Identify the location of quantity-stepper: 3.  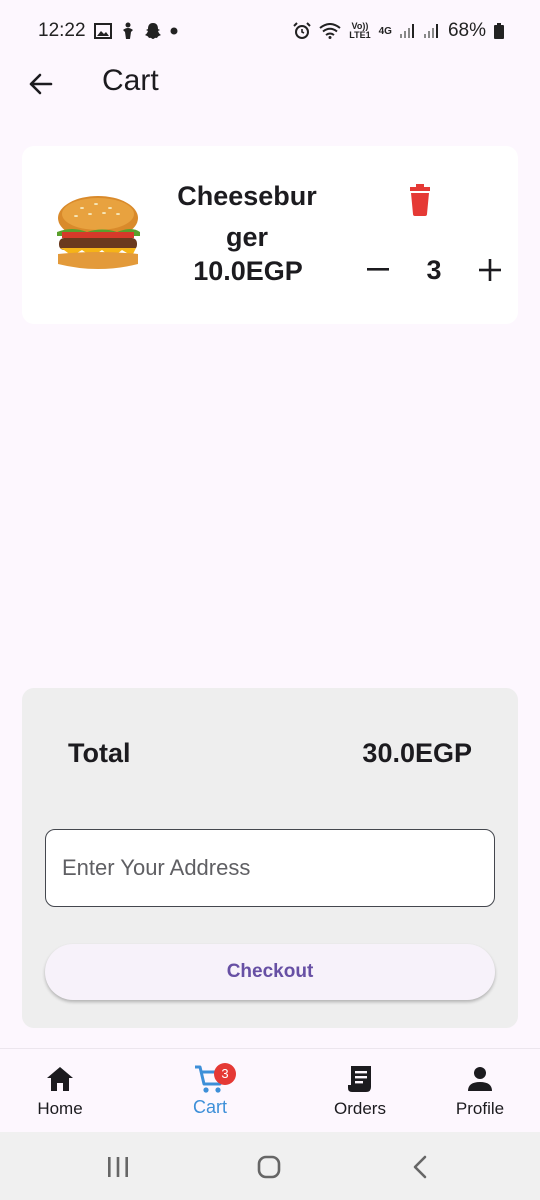
(434, 270).